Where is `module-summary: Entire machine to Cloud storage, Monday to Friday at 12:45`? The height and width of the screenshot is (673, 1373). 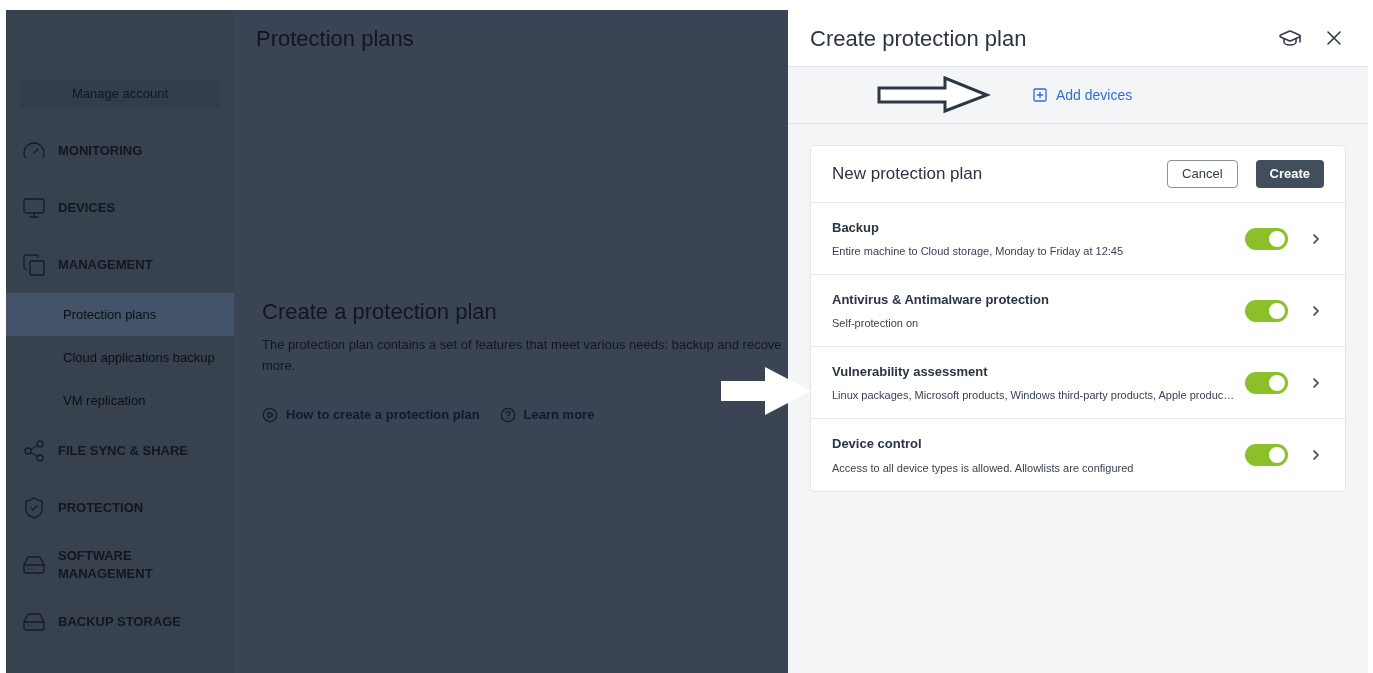
module-summary: Entire machine to Cloud storage, Monday to Friday at 12:45 is located at coordinates (978, 251).